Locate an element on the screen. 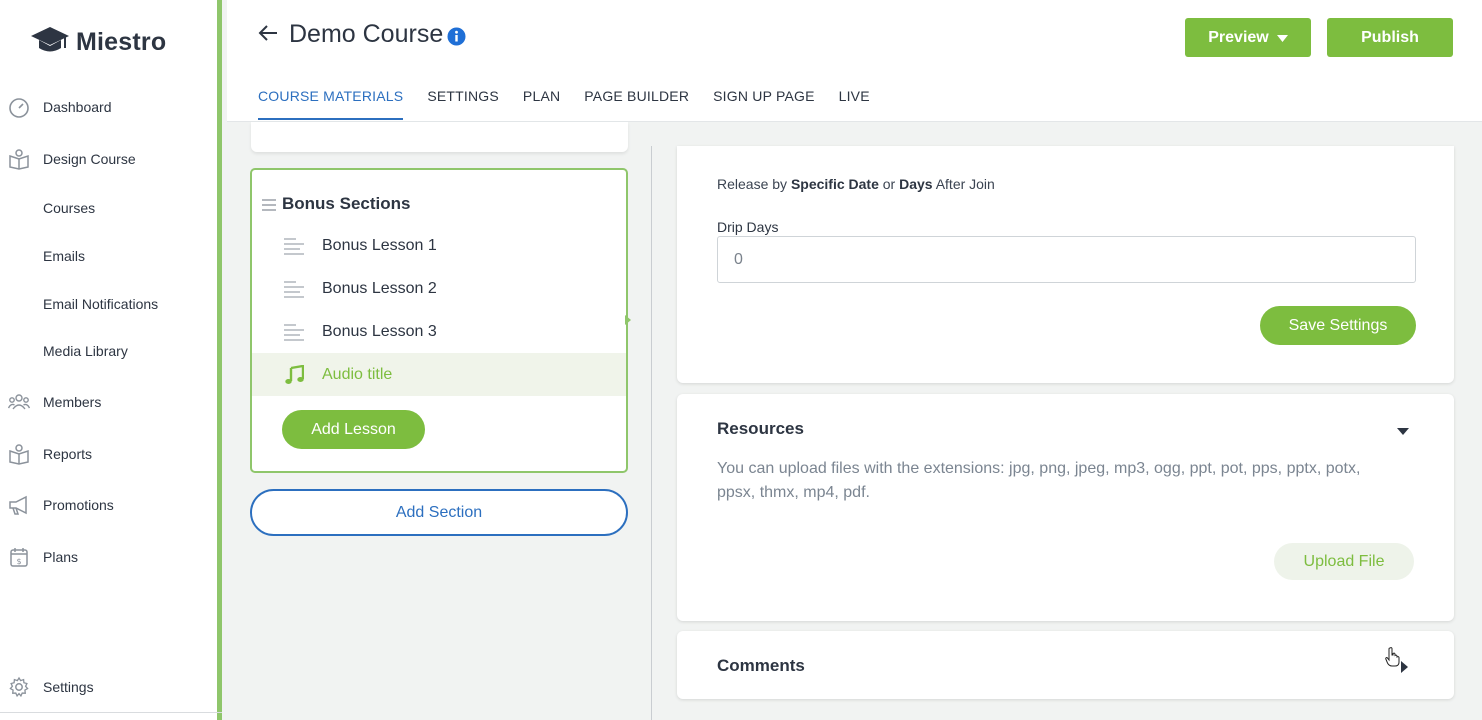 Image resolution: width=1482 pixels, height=720 pixels. add-section-button: Add Section is located at coordinates (439, 512).